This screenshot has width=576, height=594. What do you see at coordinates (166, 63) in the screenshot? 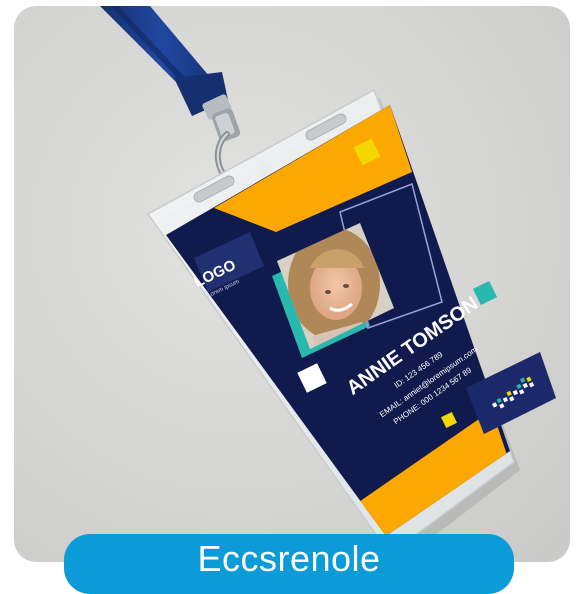
I see `lanyard-strap` at bounding box center [166, 63].